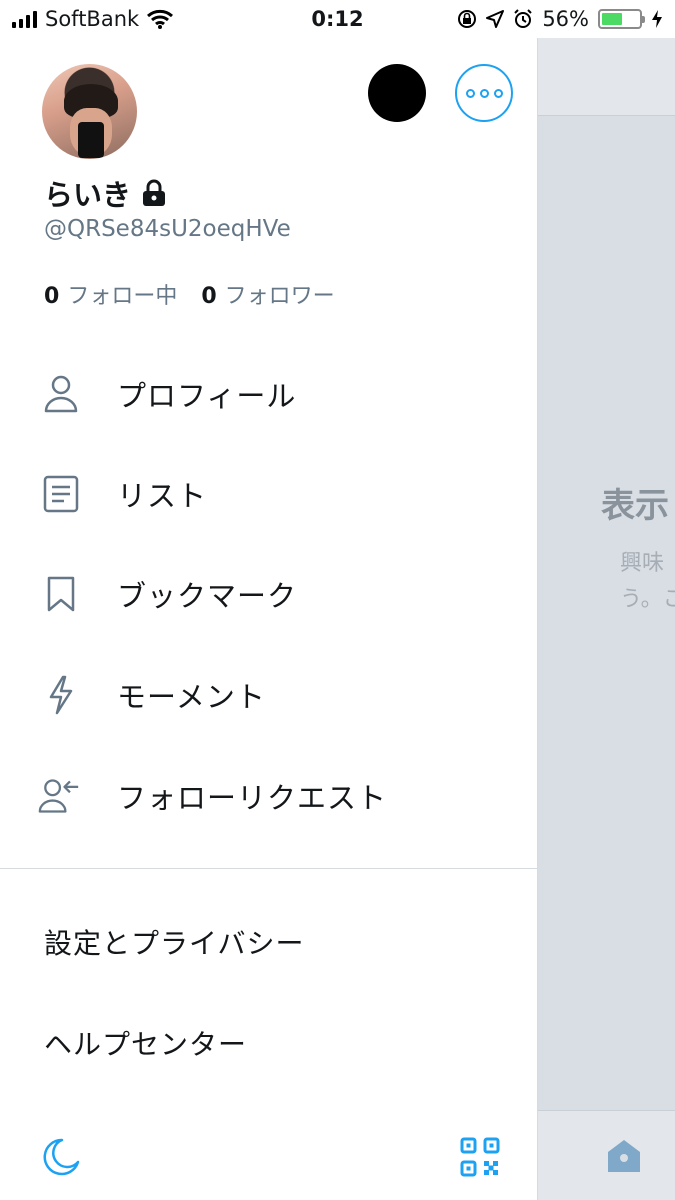 The width and height of the screenshot is (675, 1200). What do you see at coordinates (52, 296) in the screenshot?
I see `following-count: 0` at bounding box center [52, 296].